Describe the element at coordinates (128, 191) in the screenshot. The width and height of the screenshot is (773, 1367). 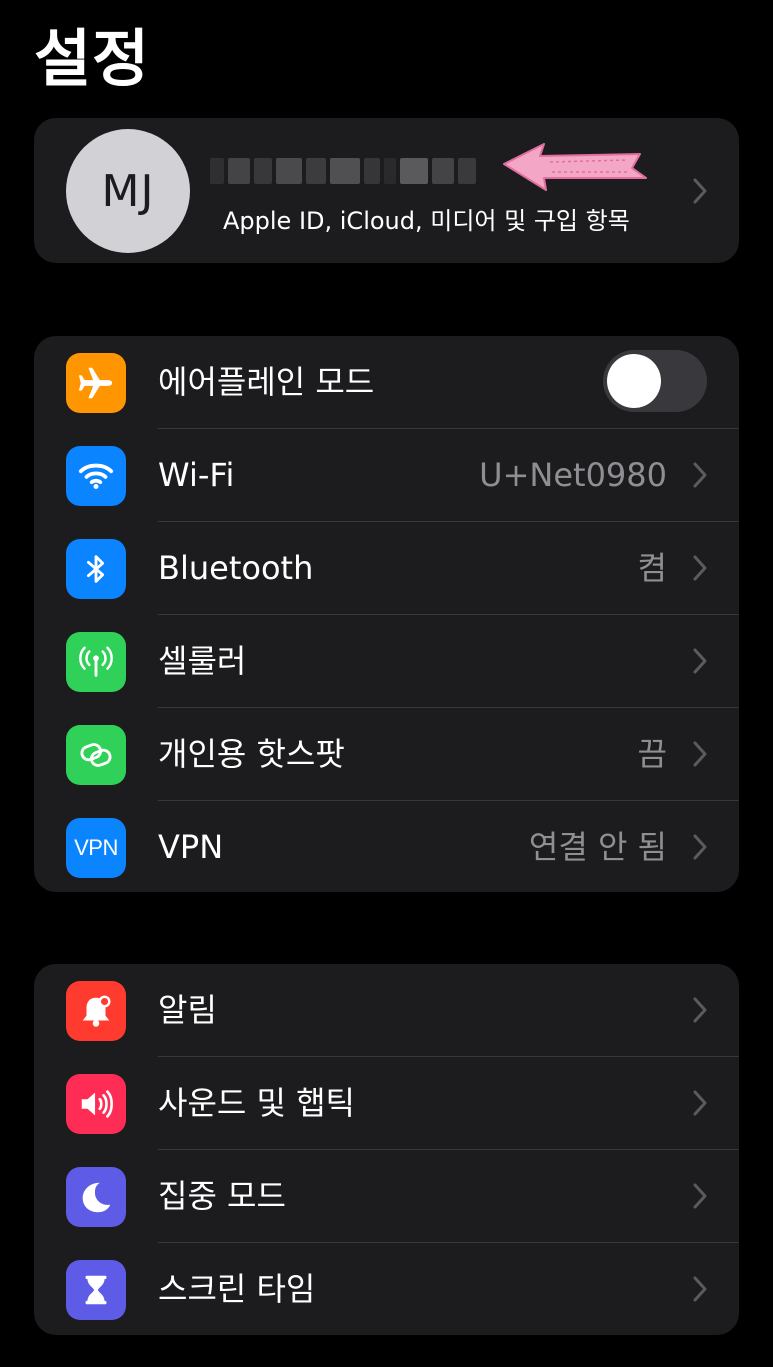
I see `avatar: MJ` at that location.